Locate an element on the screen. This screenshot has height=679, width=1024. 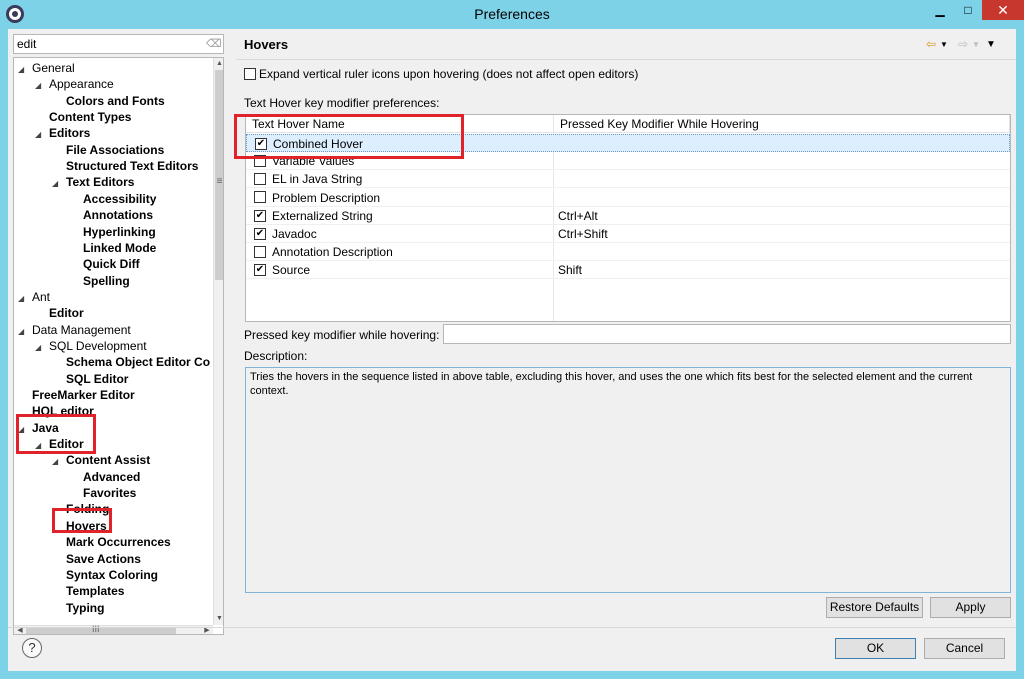
page-nav: ⇦ ▼ ⇨ ▼ ▼ is located at coordinates (966, 45).